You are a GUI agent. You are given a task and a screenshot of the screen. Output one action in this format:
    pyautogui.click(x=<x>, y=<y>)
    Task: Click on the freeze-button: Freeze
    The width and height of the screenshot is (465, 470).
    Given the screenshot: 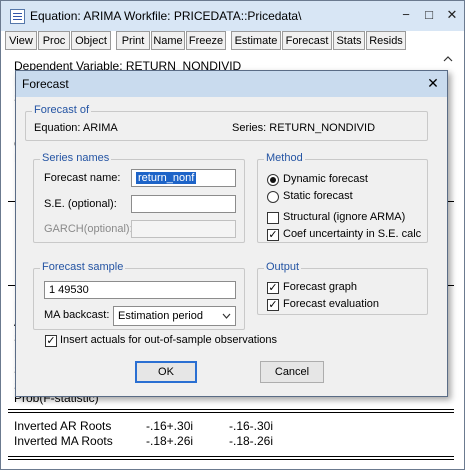 What is the action you would take?
    pyautogui.click(x=206, y=40)
    